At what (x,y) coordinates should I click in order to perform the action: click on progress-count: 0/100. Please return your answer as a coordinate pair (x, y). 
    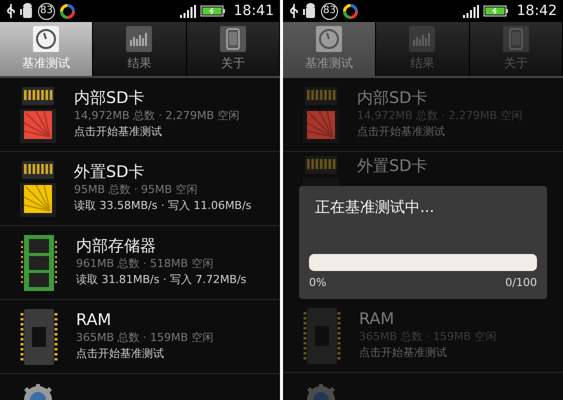
    Looking at the image, I should click on (521, 282).